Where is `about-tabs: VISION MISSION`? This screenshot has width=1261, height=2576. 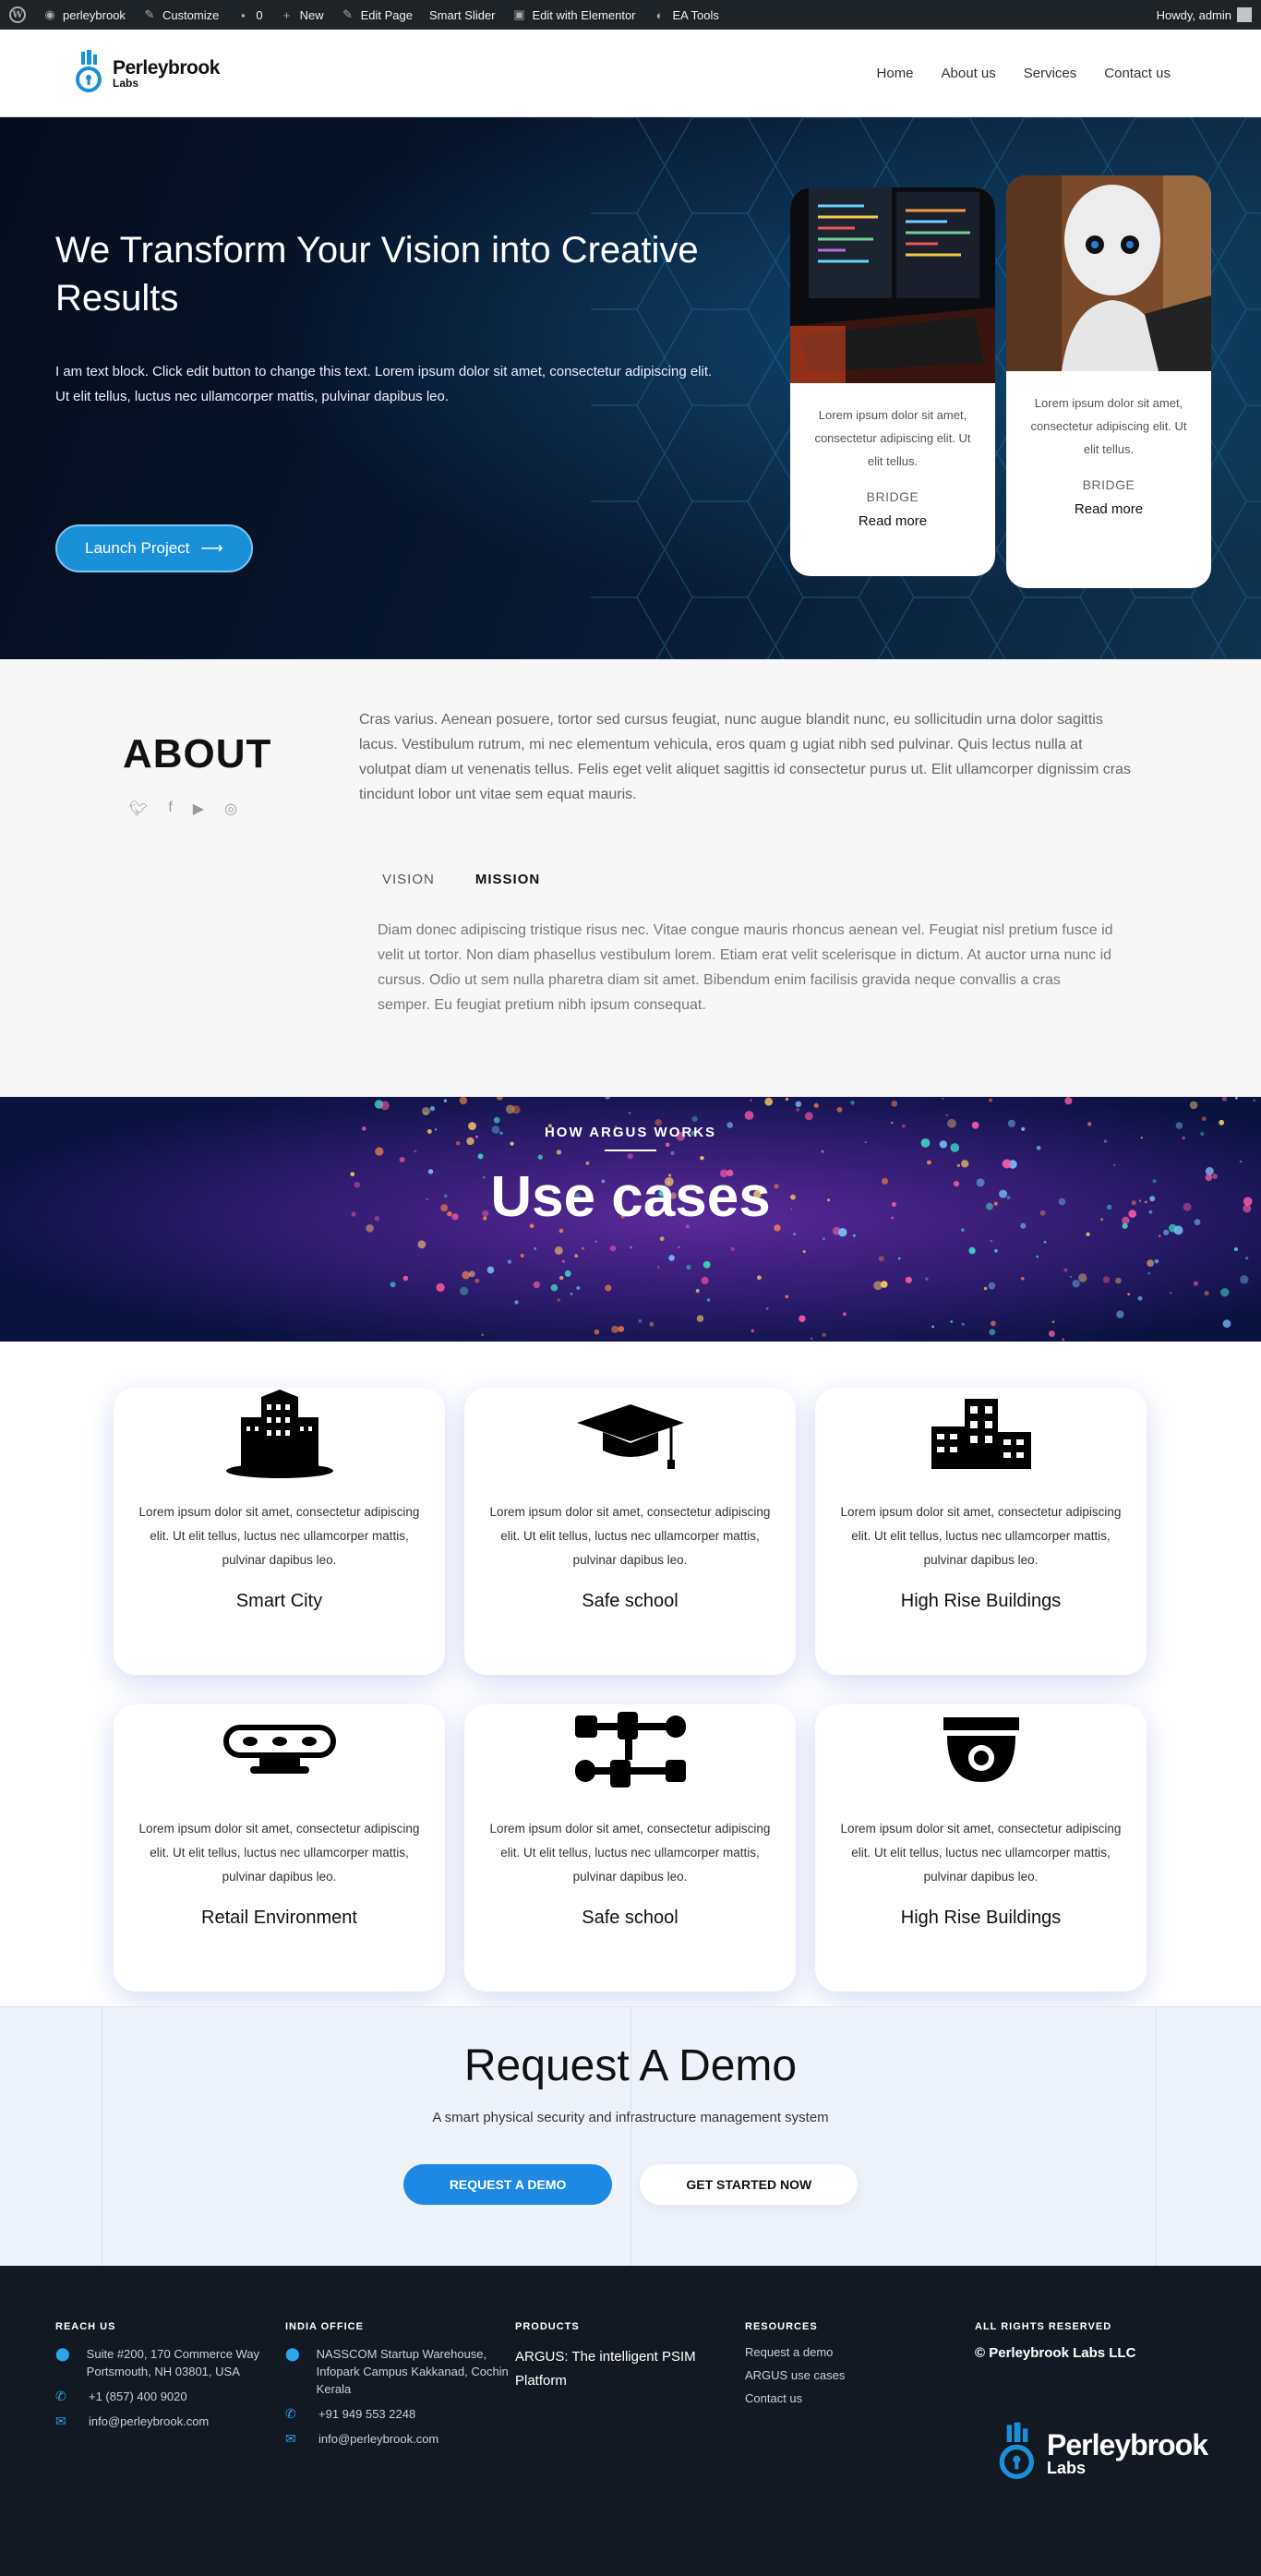 about-tabs: VISION MISSION is located at coordinates (461, 879).